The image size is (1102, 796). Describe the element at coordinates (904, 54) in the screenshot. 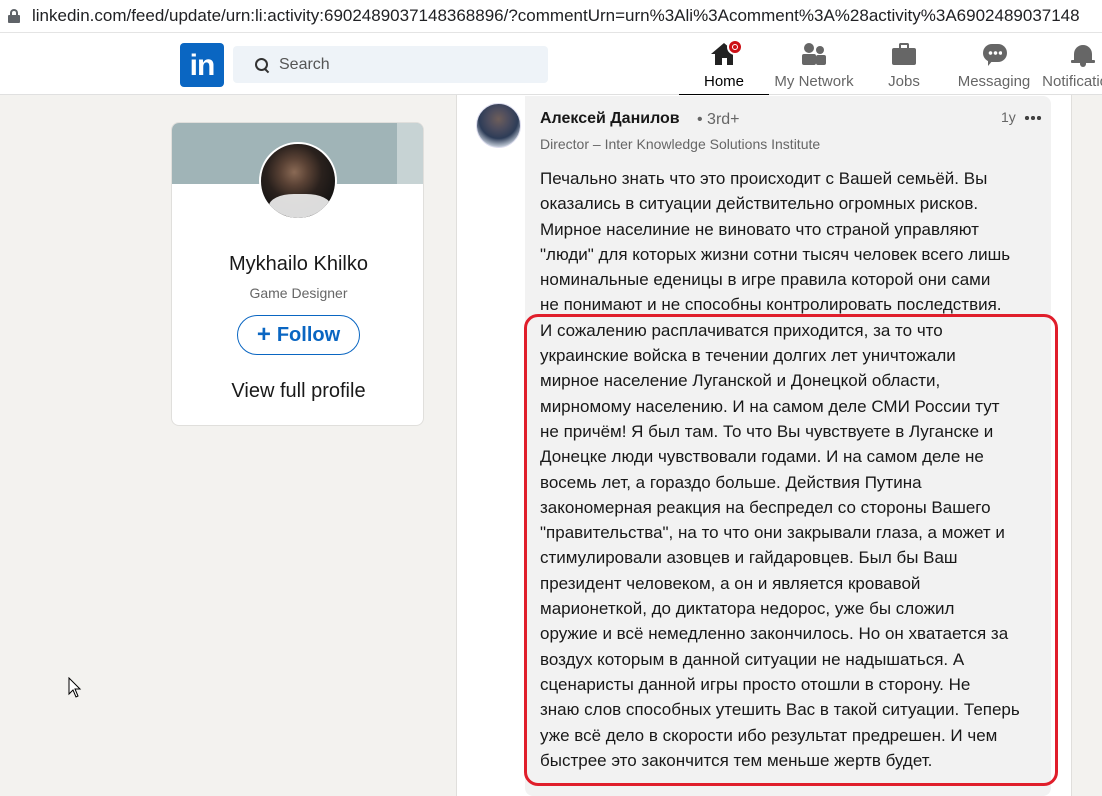

I see `briefcase-icon` at that location.